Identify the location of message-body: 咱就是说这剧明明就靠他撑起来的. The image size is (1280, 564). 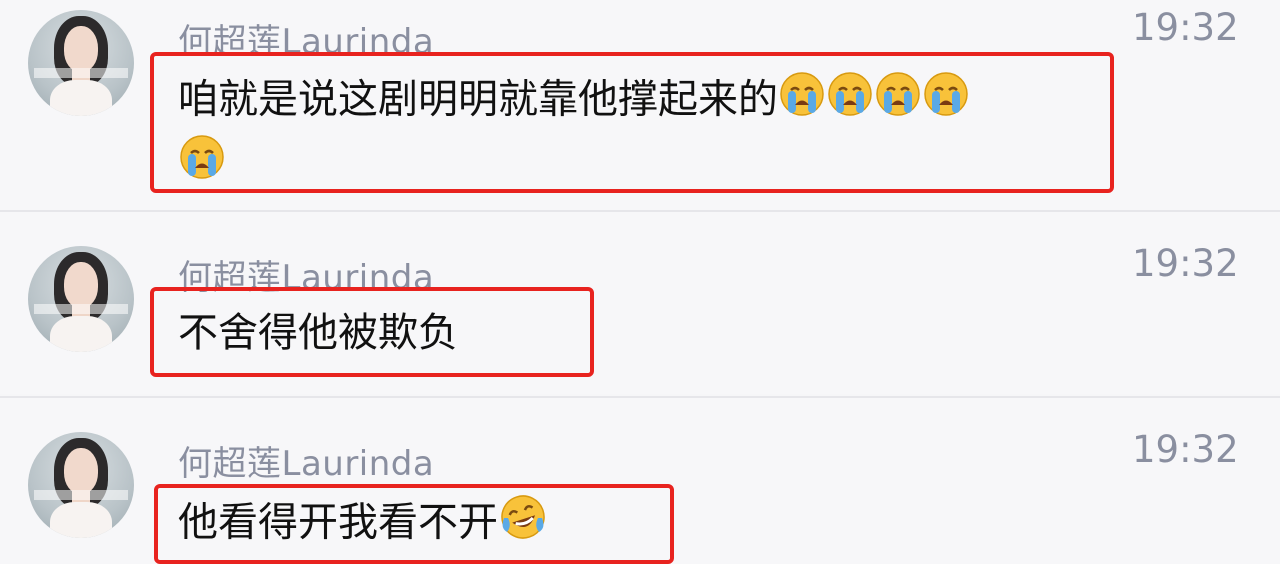
(478, 99).